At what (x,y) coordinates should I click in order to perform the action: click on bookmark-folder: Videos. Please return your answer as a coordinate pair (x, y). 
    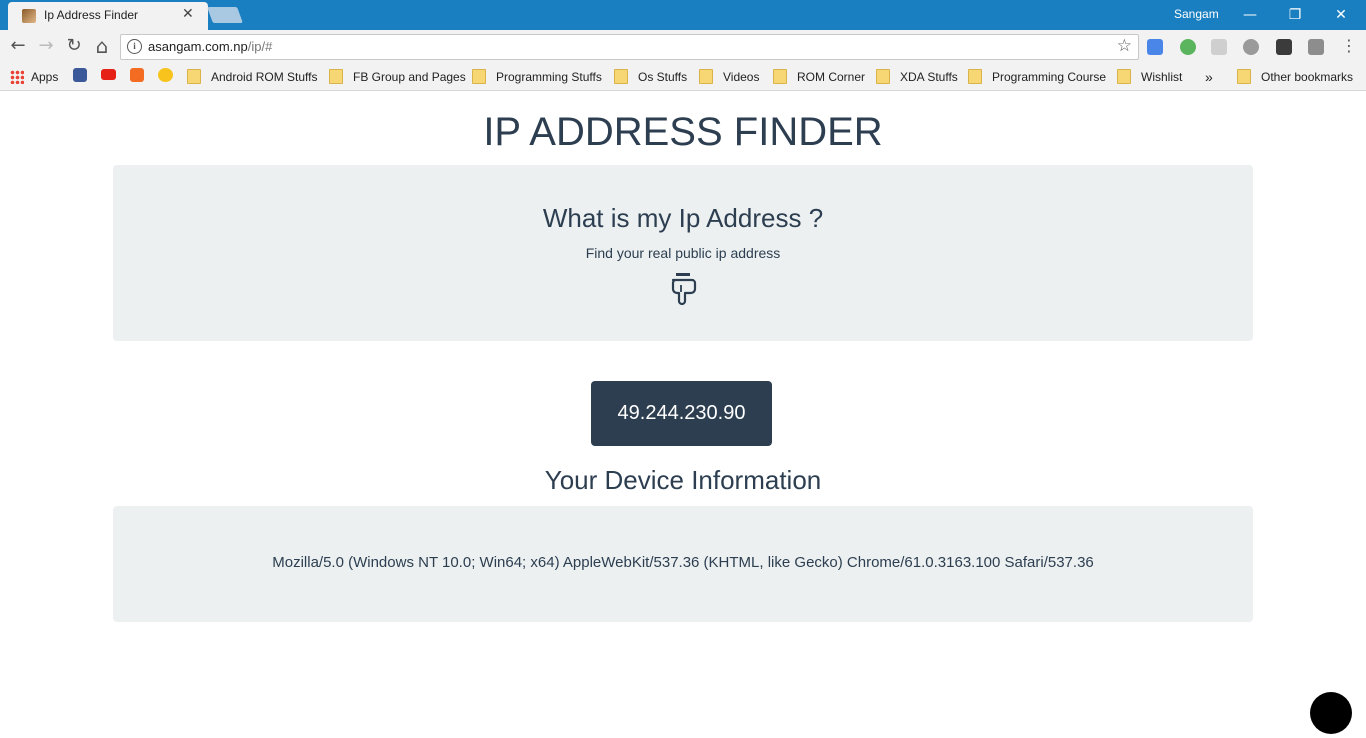
    Looking at the image, I should click on (729, 77).